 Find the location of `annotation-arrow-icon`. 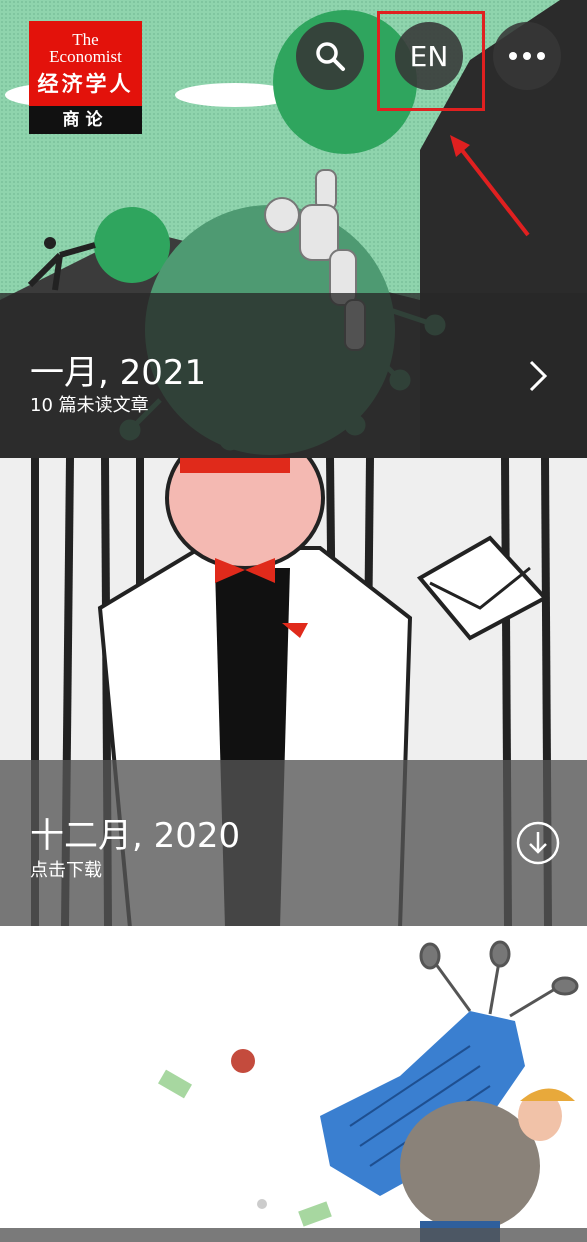

annotation-arrow-icon is located at coordinates (490, 186).